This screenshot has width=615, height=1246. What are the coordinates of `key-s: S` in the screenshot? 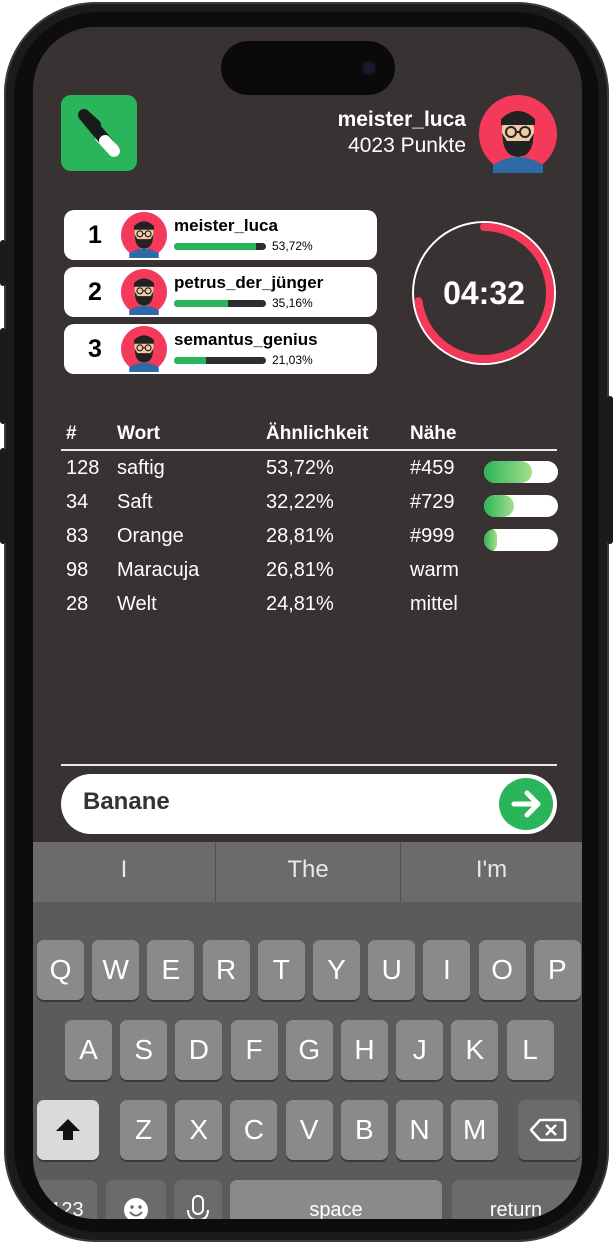 It's located at (144, 1050).